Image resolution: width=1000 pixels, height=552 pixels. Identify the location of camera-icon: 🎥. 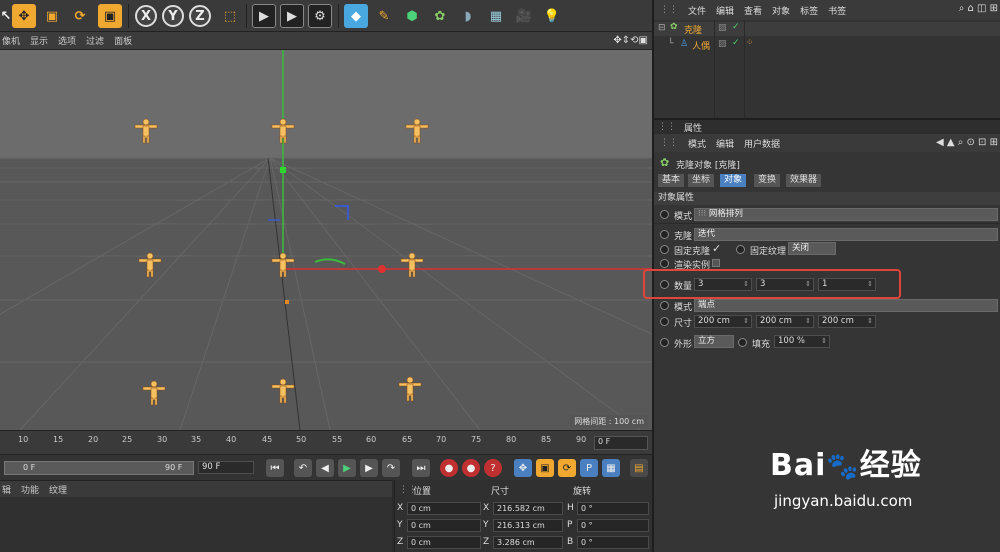
(524, 16).